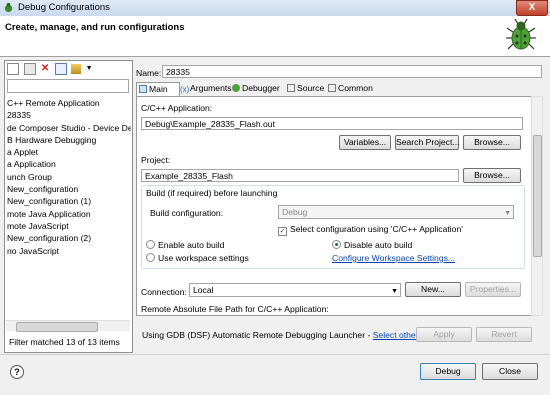 The height and width of the screenshot is (395, 550). I want to click on arguments-tab-icon: (x), so click(185, 89).